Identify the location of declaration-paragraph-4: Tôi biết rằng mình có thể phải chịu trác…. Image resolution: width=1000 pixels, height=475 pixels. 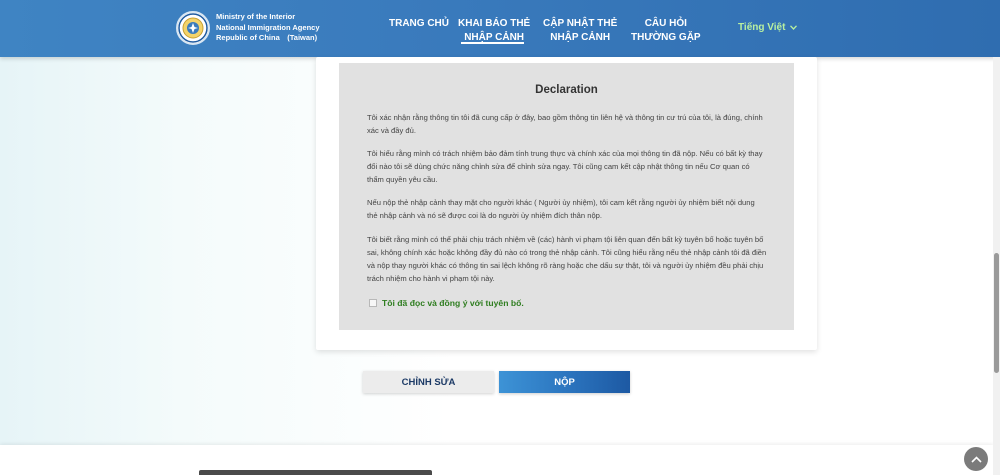
(567, 259).